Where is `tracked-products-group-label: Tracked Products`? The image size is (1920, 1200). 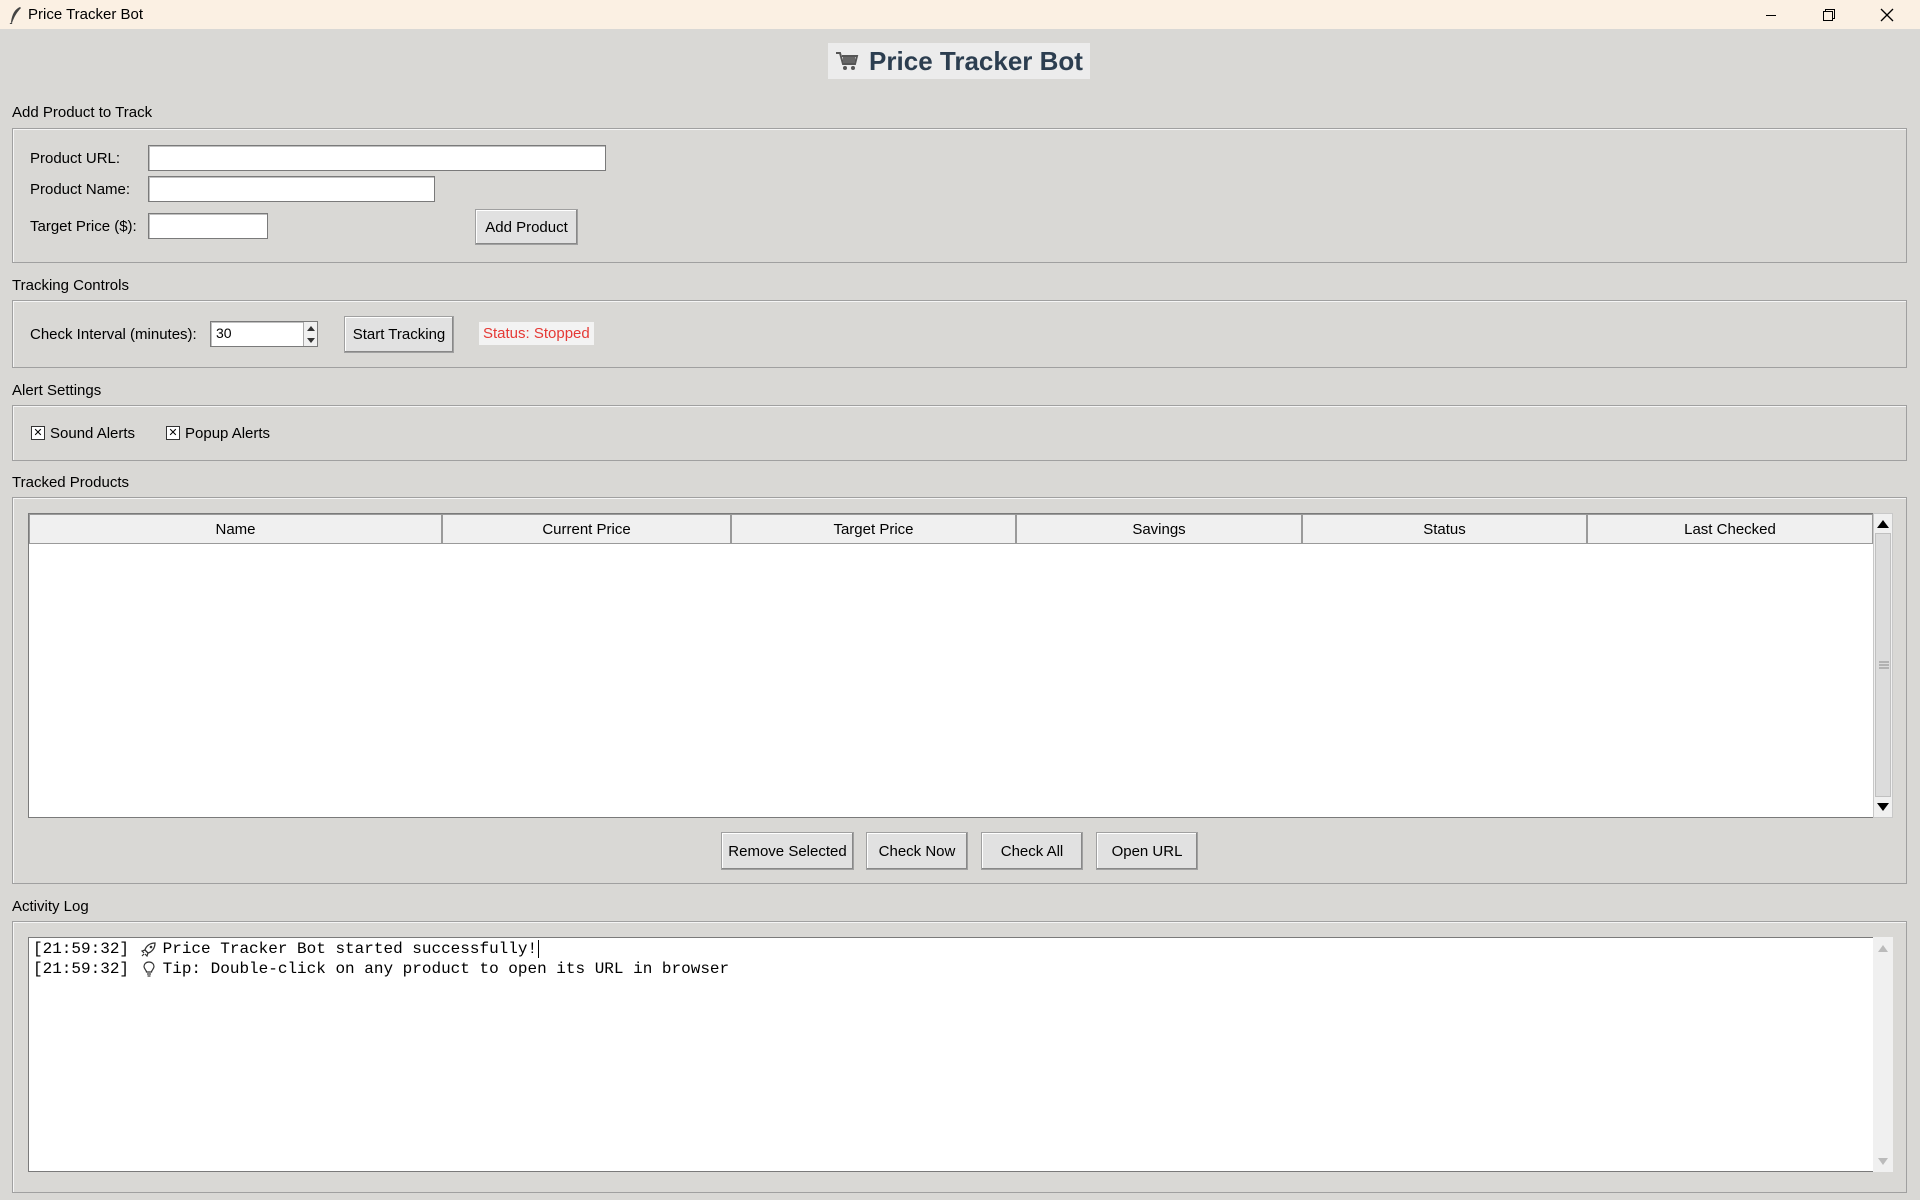
tracked-products-group-label: Tracked Products is located at coordinates (70, 482).